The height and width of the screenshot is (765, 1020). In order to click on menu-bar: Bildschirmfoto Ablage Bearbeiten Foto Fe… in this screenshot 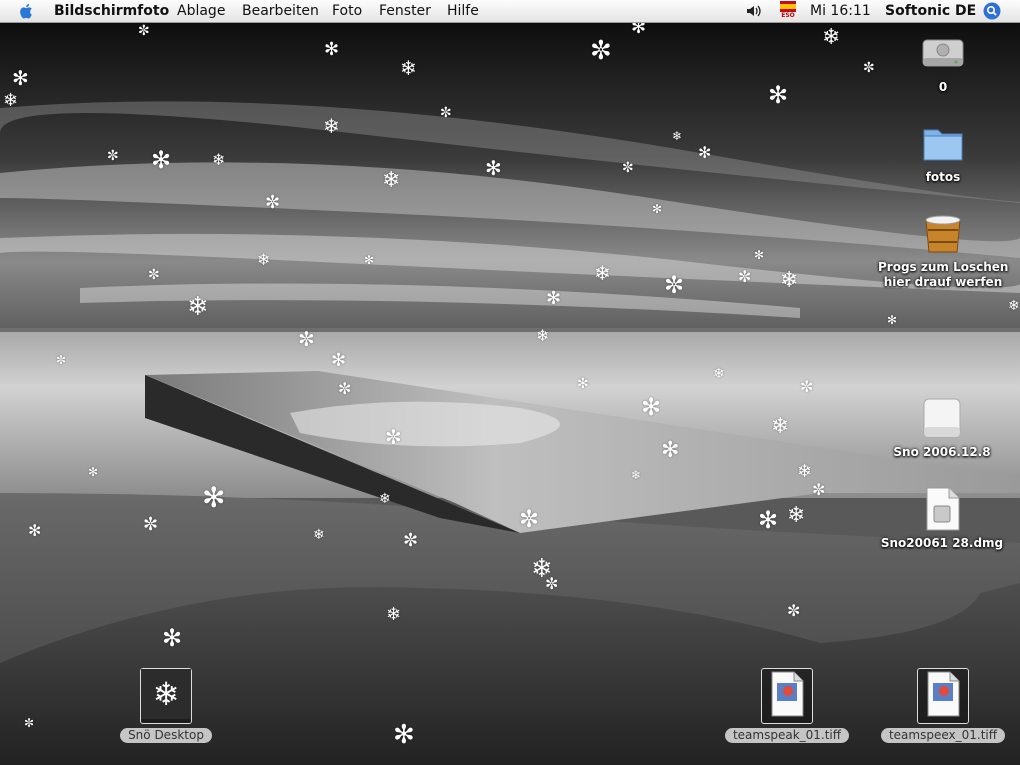, I will do `click(510, 11)`.